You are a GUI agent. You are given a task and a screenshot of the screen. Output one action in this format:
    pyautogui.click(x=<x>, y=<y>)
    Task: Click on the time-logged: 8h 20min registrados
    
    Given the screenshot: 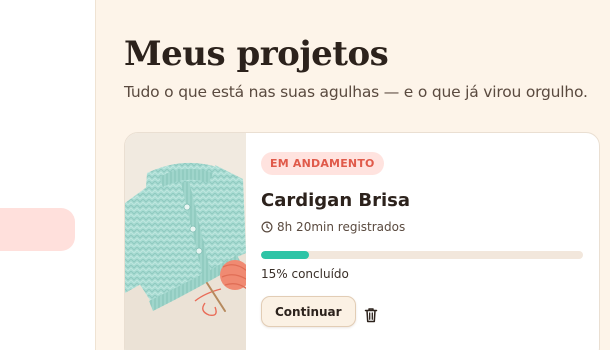 What is the action you would take?
    pyautogui.click(x=333, y=227)
    